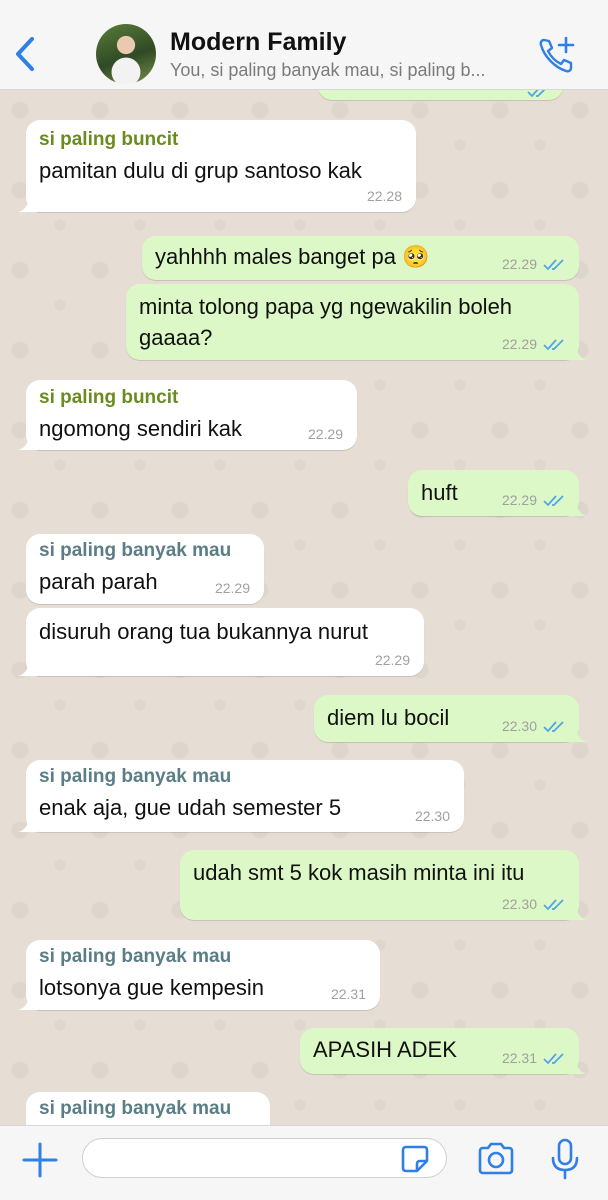 The image size is (608, 1200). What do you see at coordinates (204, 631) in the screenshot?
I see `message-text: disuruh orang tua bukannya nurut` at bounding box center [204, 631].